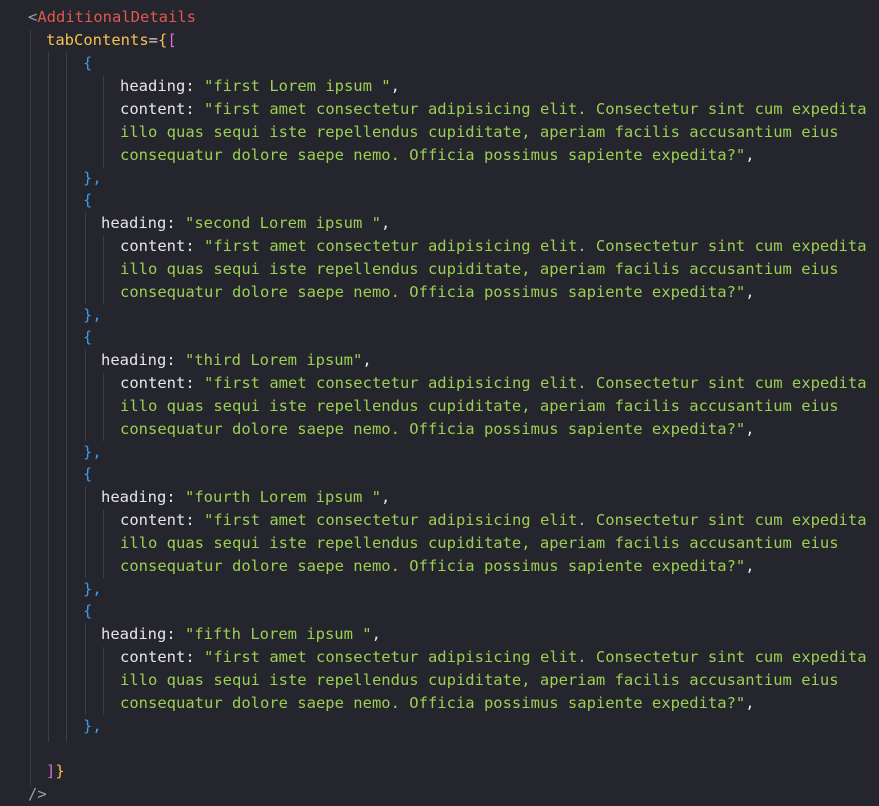  Describe the element at coordinates (283, 497) in the screenshot. I see `heading-value: "fourth Lorem ipsum "` at that location.